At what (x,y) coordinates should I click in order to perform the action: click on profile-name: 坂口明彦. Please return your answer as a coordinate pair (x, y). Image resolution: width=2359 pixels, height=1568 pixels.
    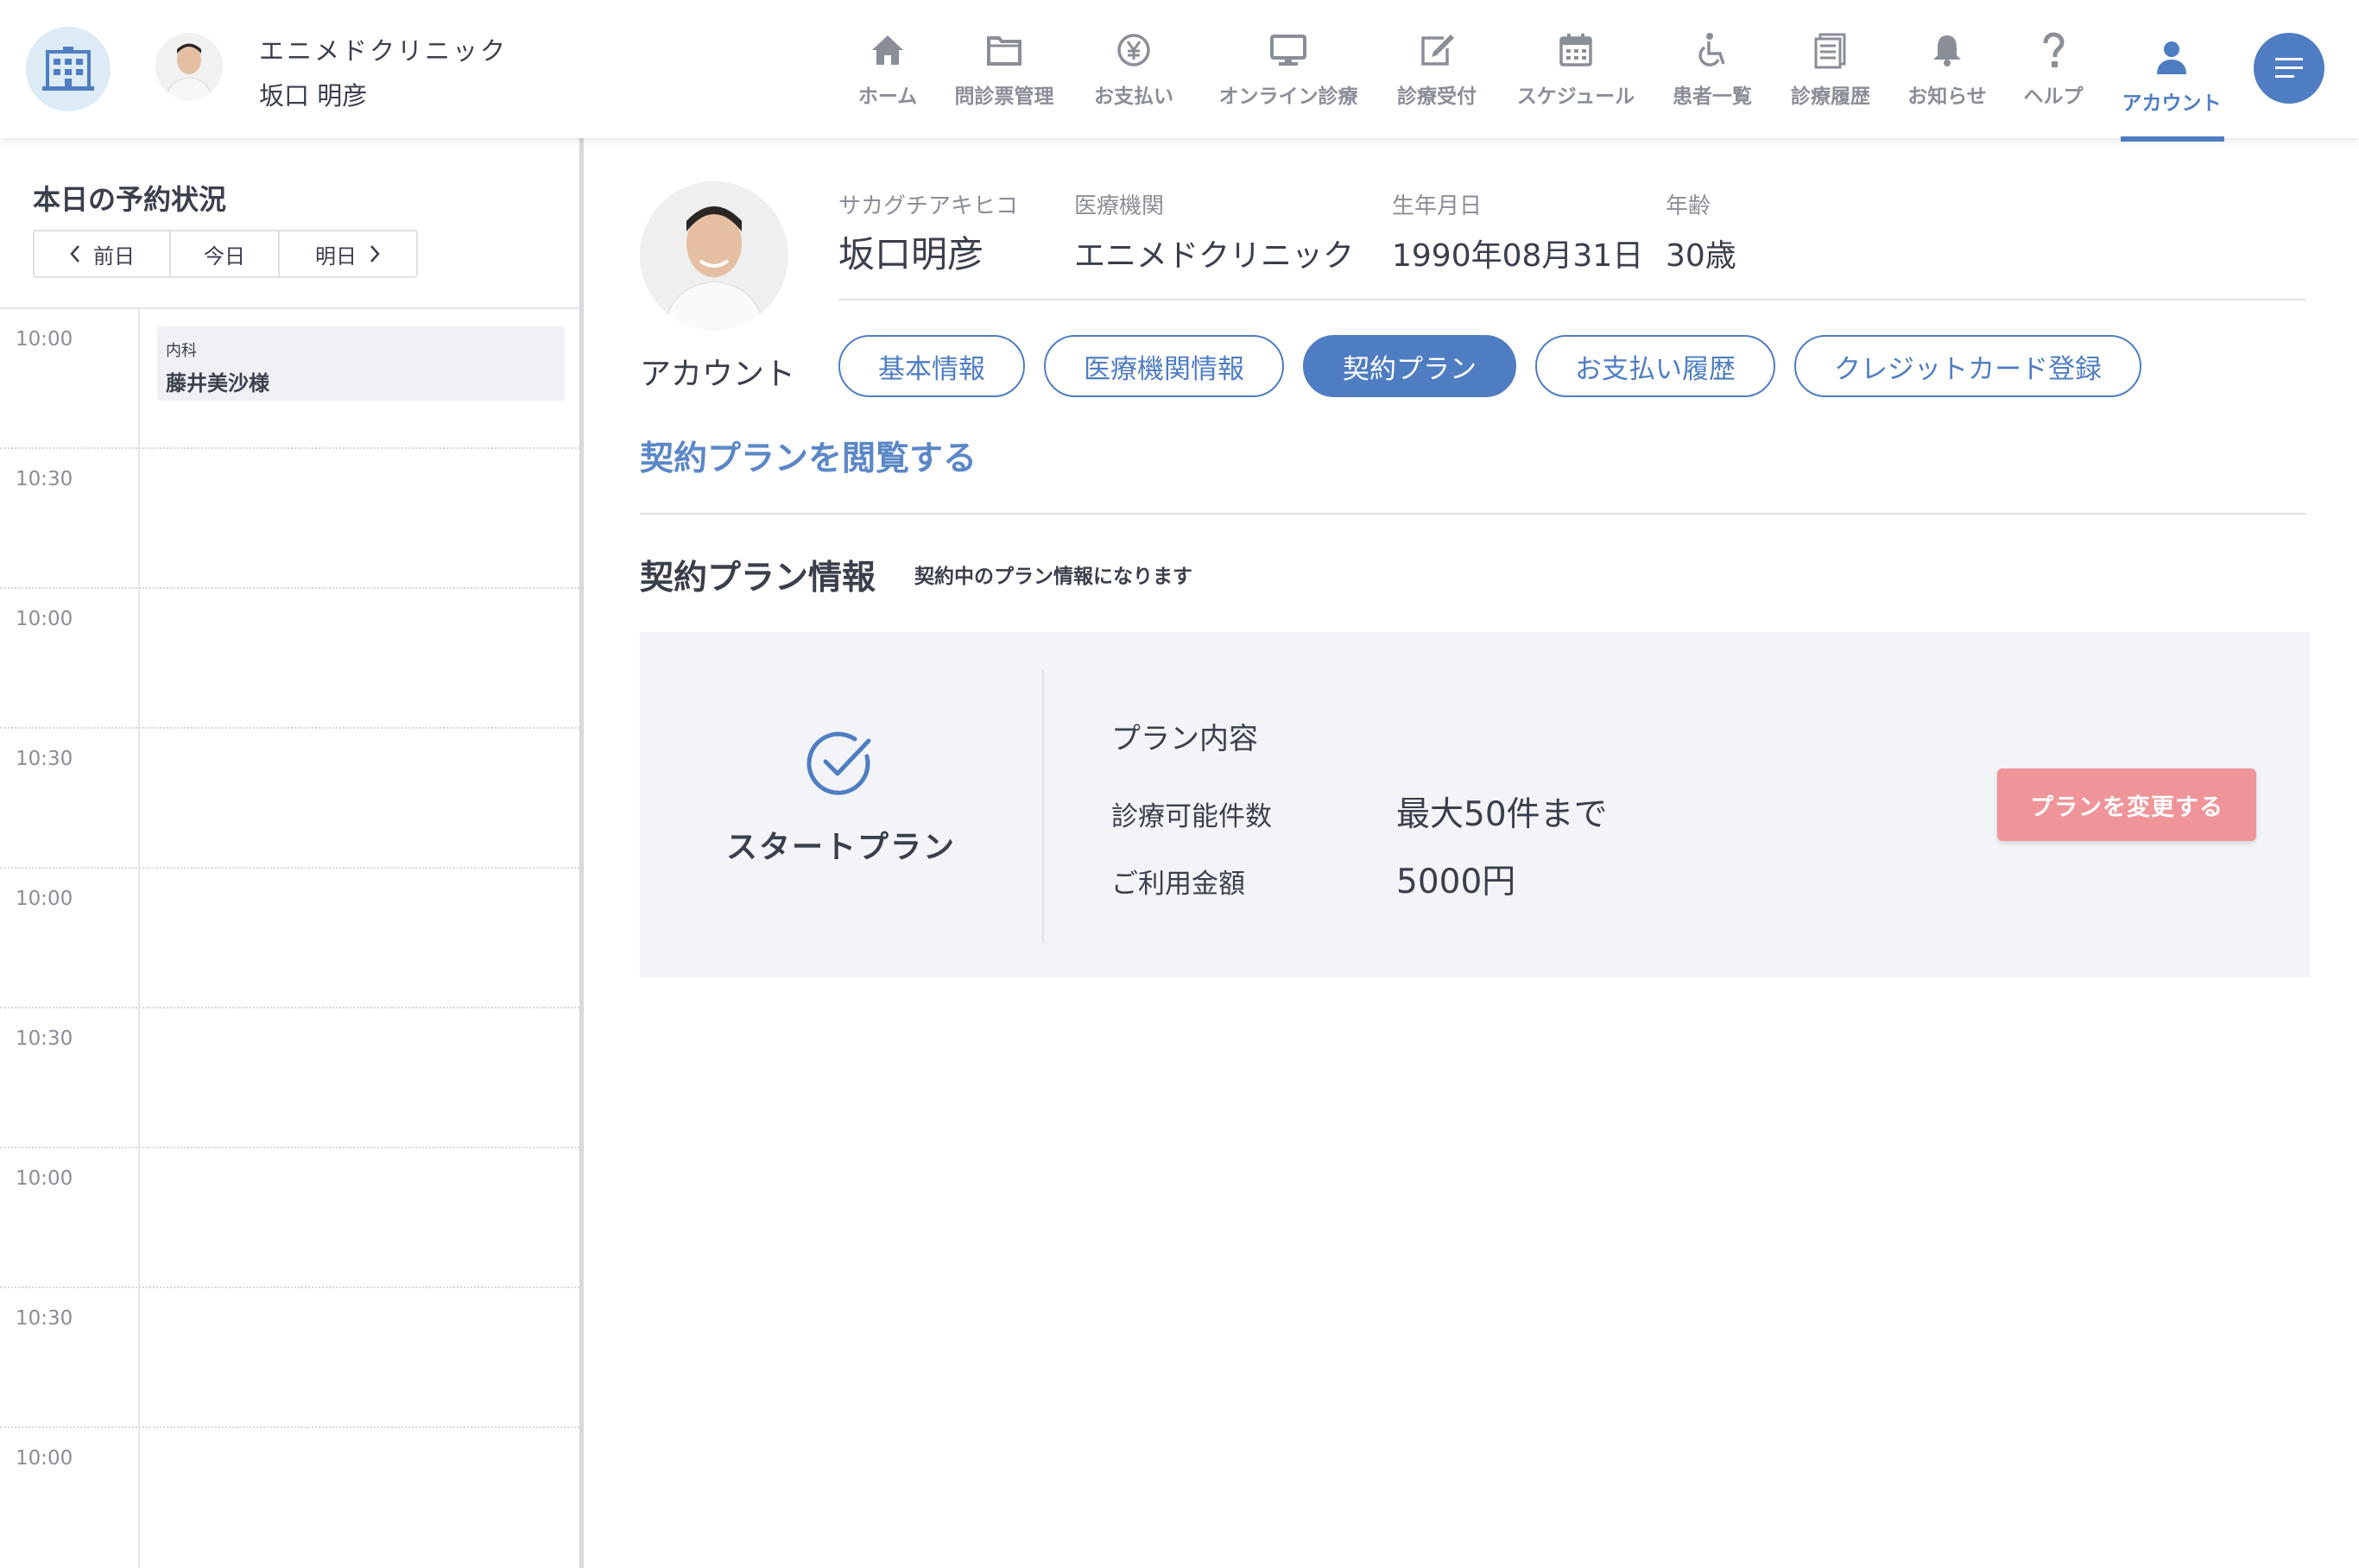
    Looking at the image, I should click on (911, 254).